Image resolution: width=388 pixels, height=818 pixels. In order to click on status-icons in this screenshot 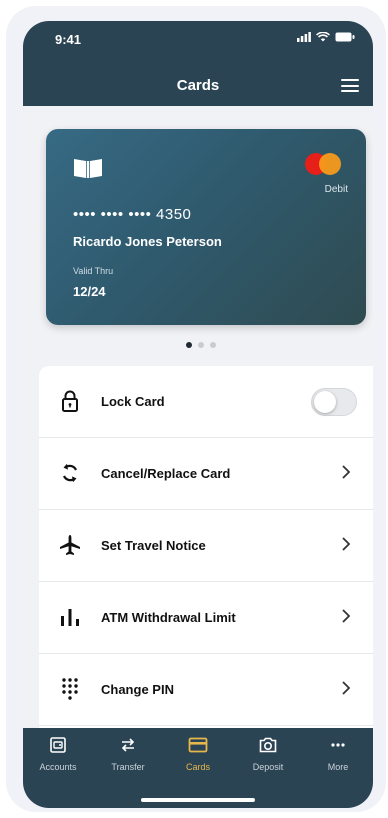, I will do `click(326, 37)`.